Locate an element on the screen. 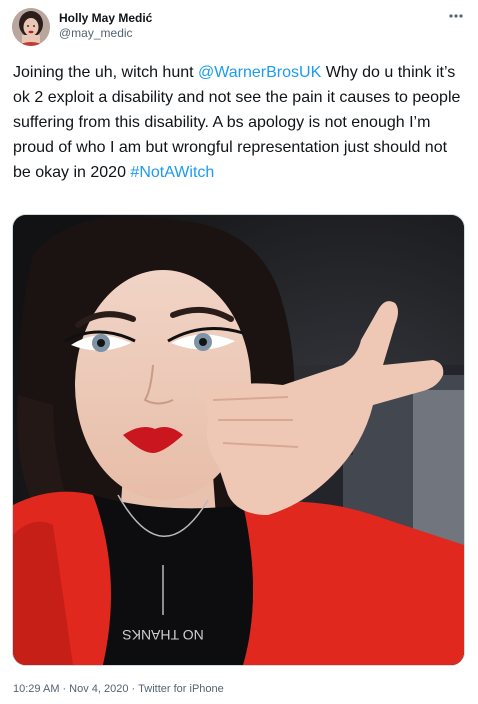  tweet-time: 10:29 AM is located at coordinates (36, 689).